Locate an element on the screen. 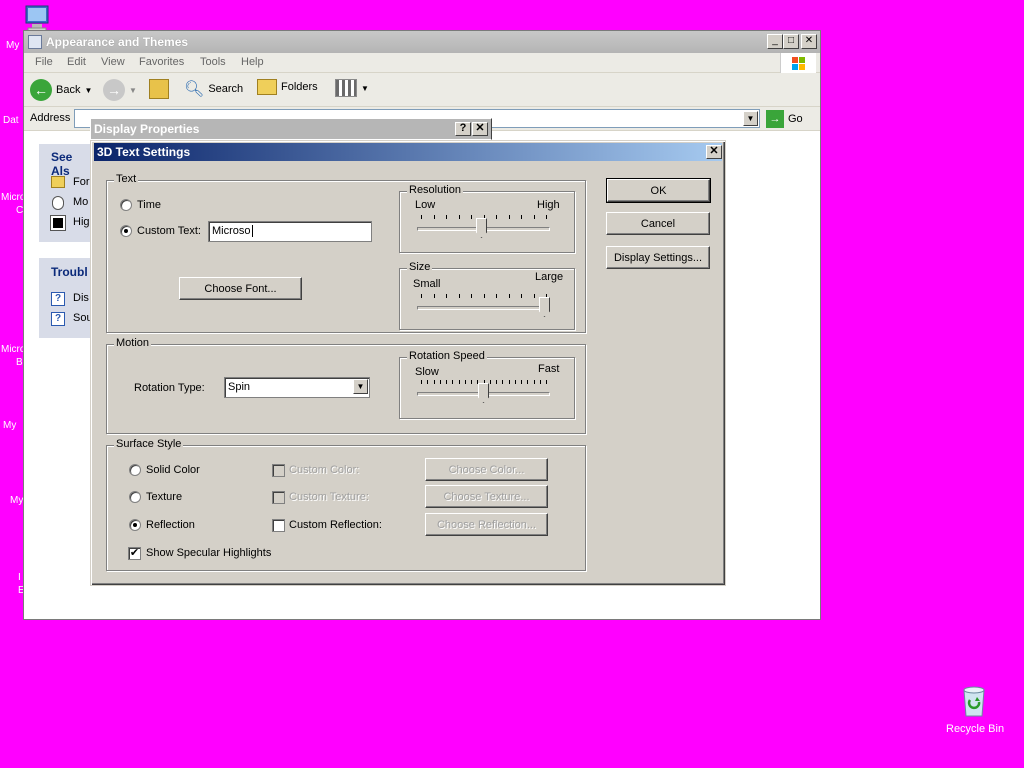 The width and height of the screenshot is (1024, 768). up-folder-icon is located at coordinates (159, 89).